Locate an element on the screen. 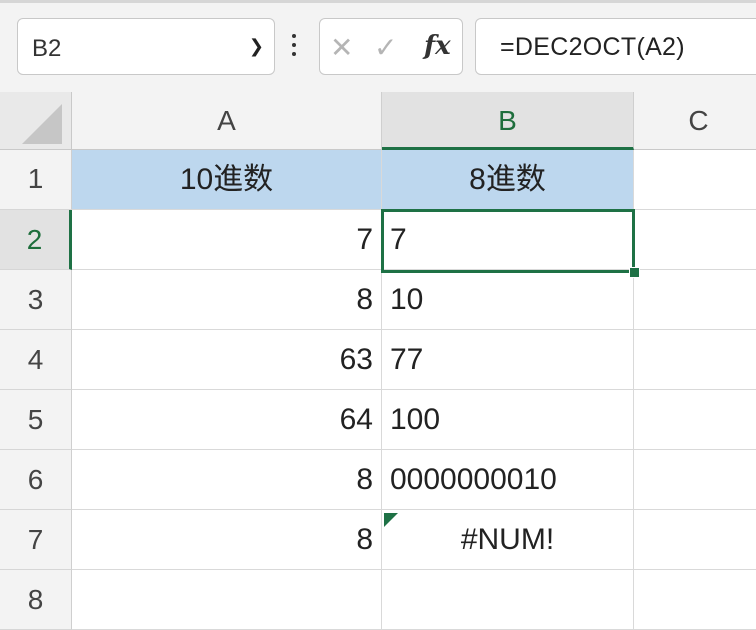 Image resolution: width=756 pixels, height=630 pixels. cell-c8 is located at coordinates (695, 600).